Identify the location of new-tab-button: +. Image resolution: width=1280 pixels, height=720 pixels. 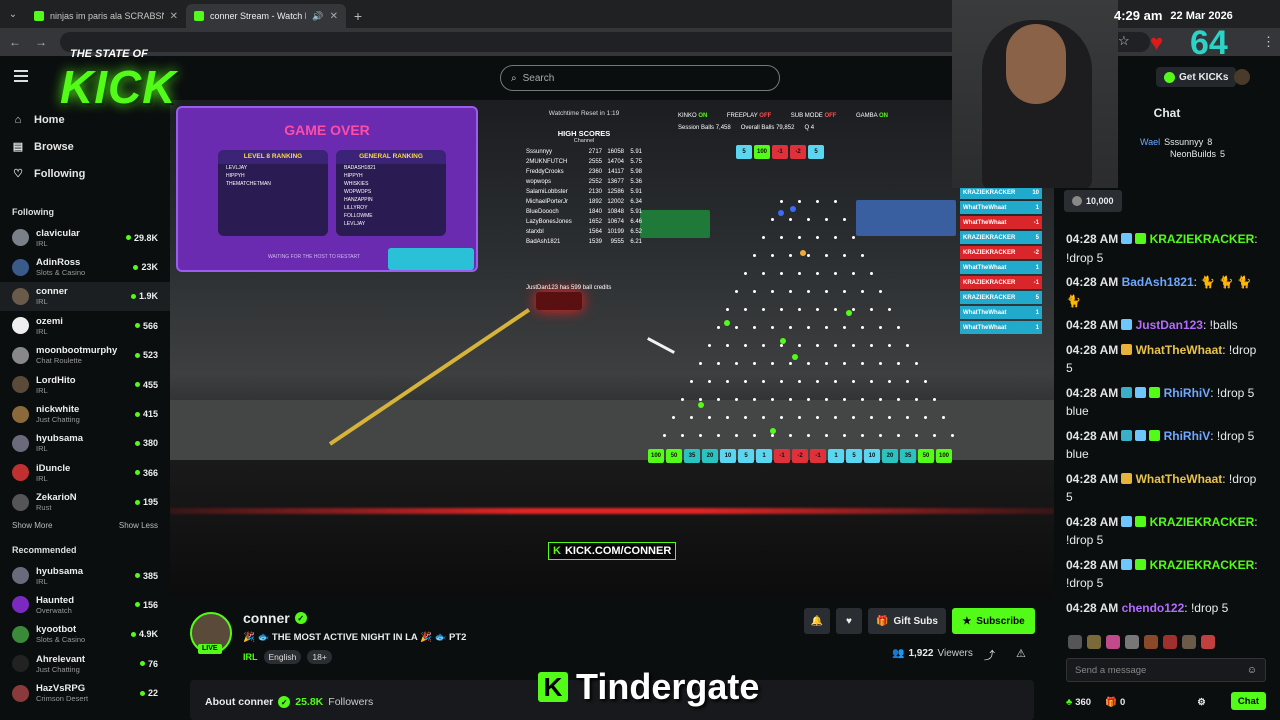
(358, 16).